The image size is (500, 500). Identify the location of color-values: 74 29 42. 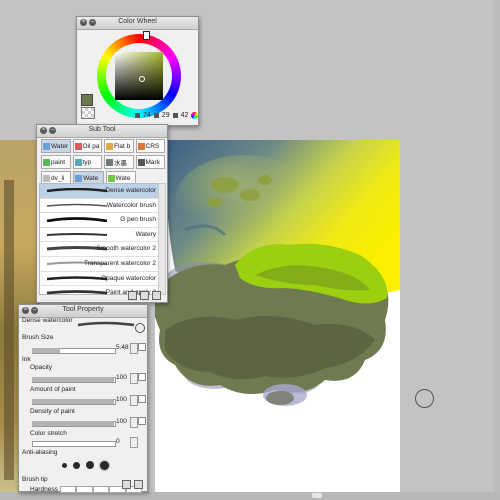
(167, 115).